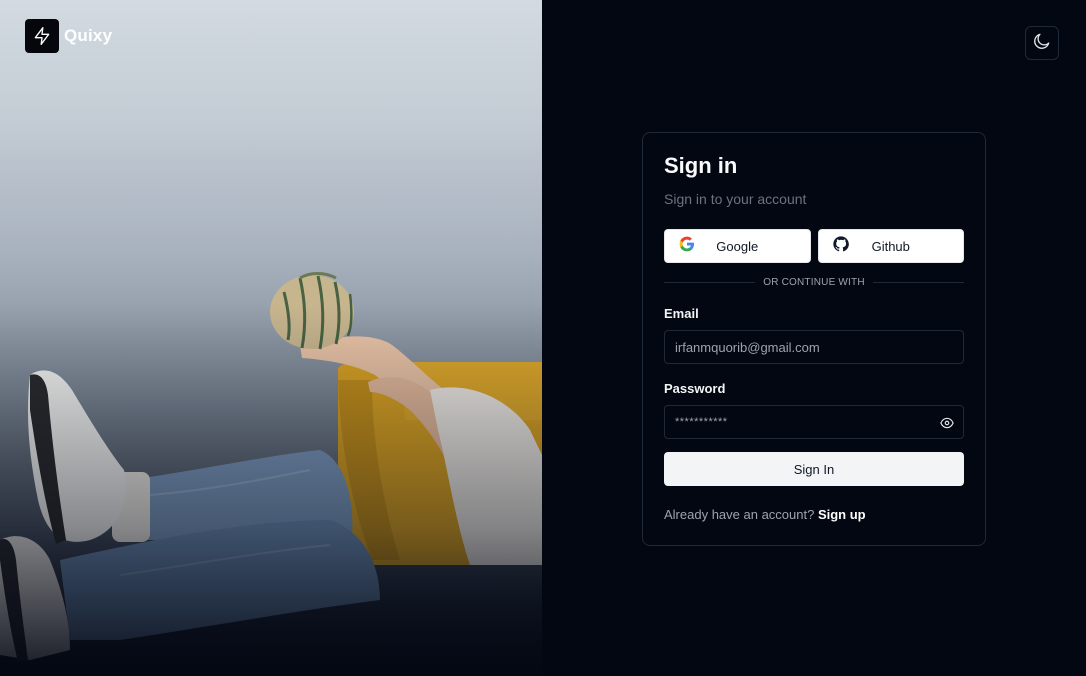 The width and height of the screenshot is (1086, 676). I want to click on signup-prompt: Already have an account? Sign up, so click(814, 515).